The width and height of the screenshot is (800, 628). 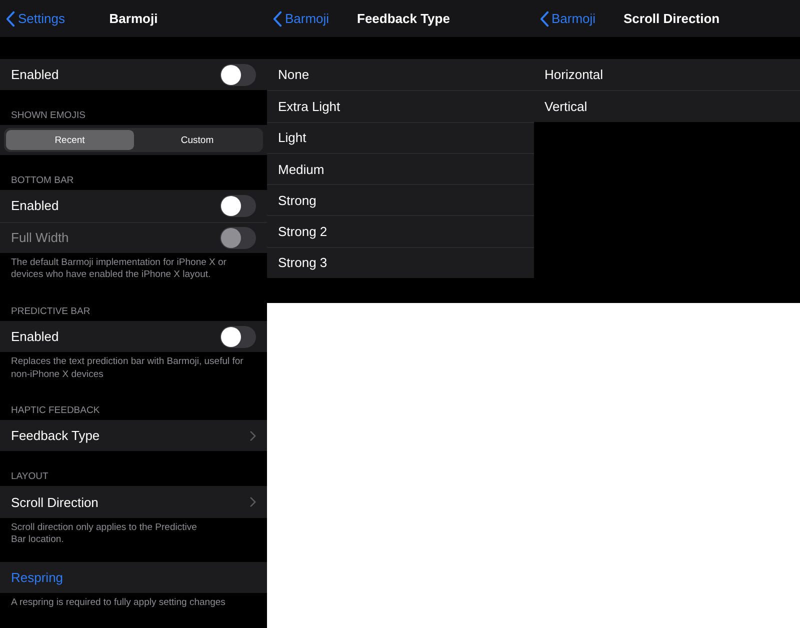 I want to click on section-header: PREDICTIVE BAR, so click(x=51, y=311).